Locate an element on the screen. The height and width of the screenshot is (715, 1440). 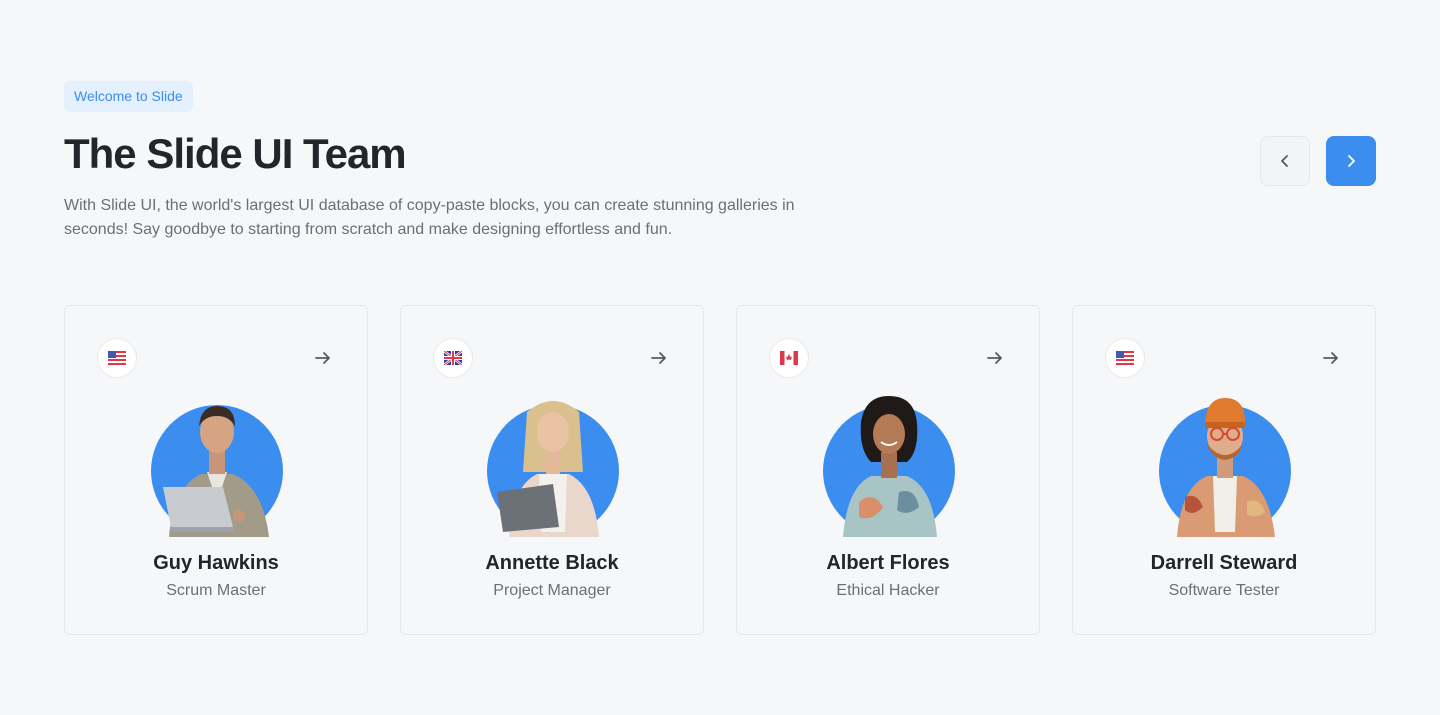
team-card: Darrell Steward Software Tester is located at coordinates (1224, 470).